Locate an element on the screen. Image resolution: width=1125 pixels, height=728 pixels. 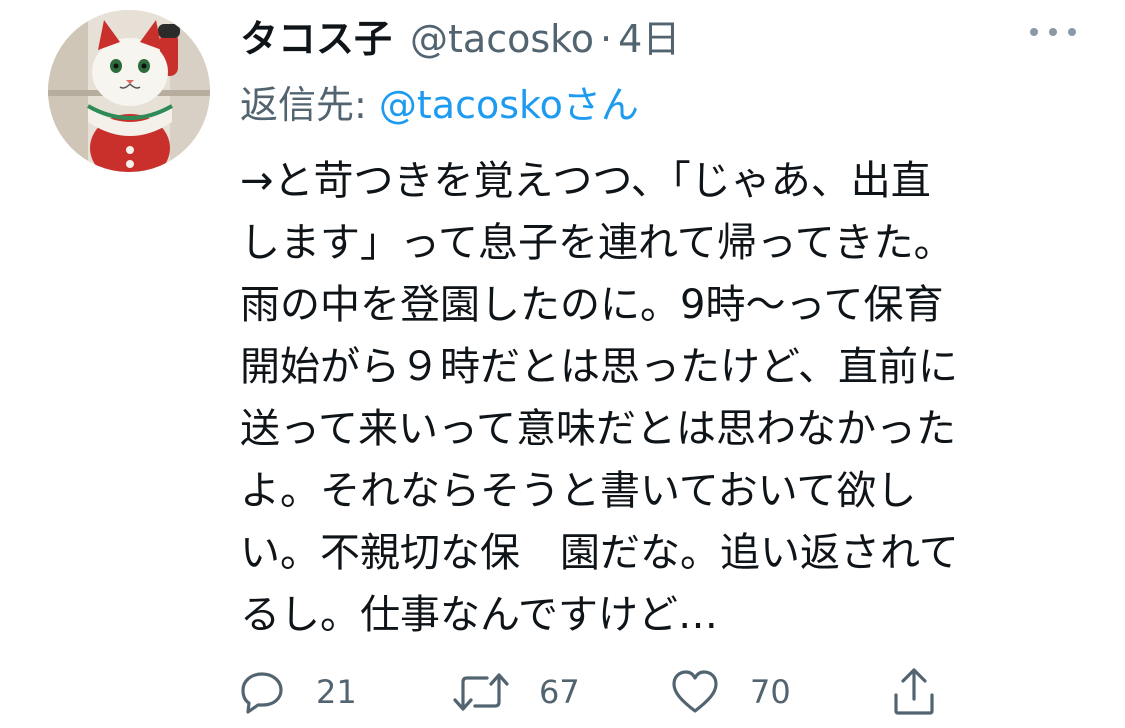
tweet-header: タコス子 @tacosko · 4日 is located at coordinates (460, 35).